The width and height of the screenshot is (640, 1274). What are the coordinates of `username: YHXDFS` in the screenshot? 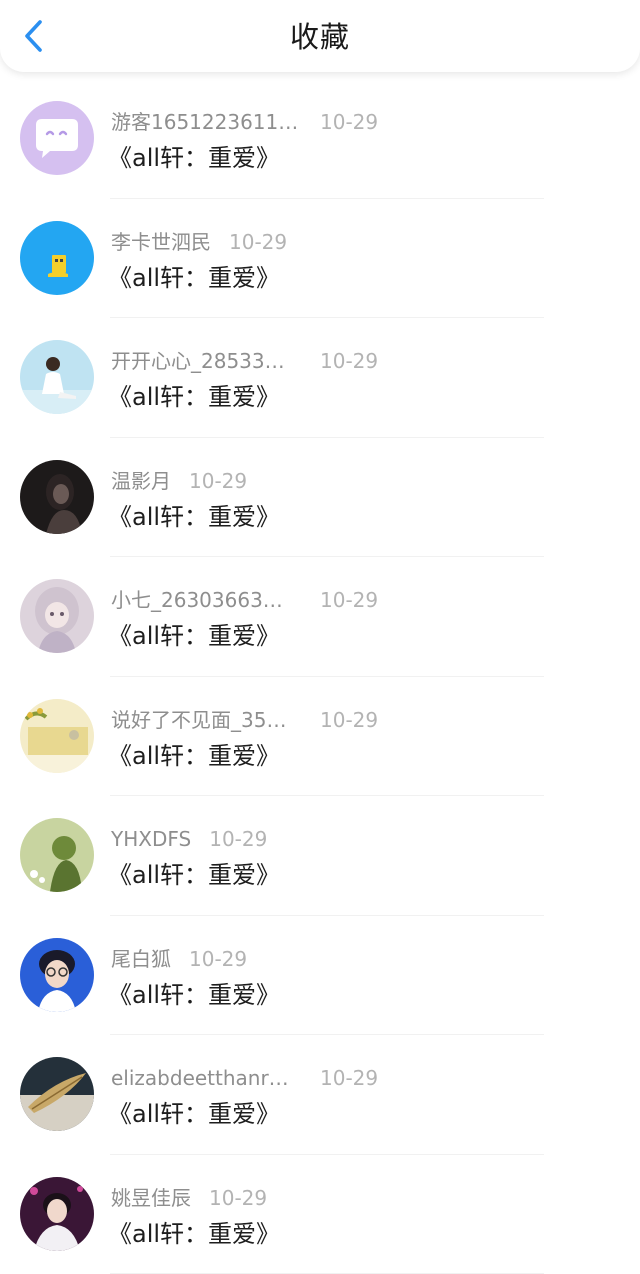 It's located at (151, 839).